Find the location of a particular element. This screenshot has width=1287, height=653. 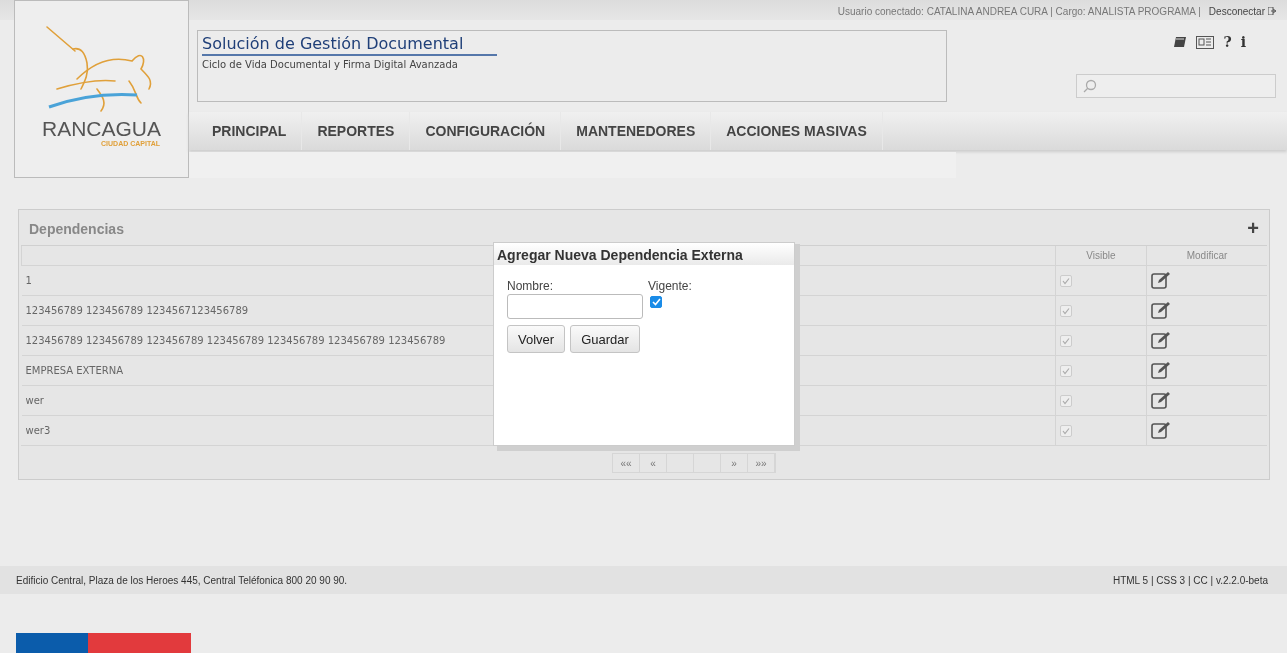

table-cell: 1 is located at coordinates (28, 280).